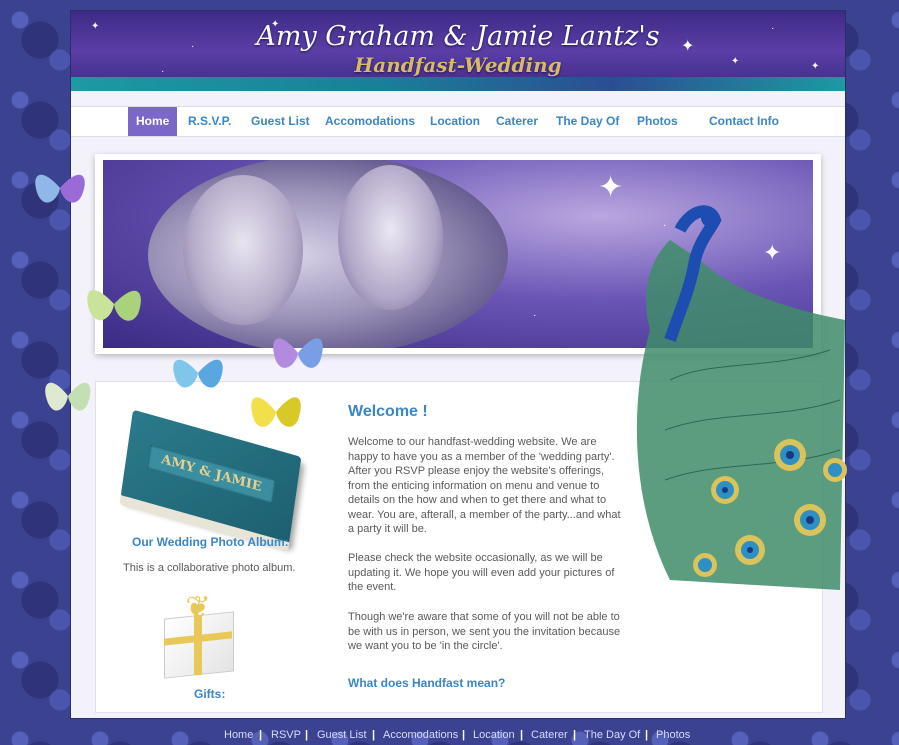  I want to click on gift-box-image: ❦, so click(198, 635).